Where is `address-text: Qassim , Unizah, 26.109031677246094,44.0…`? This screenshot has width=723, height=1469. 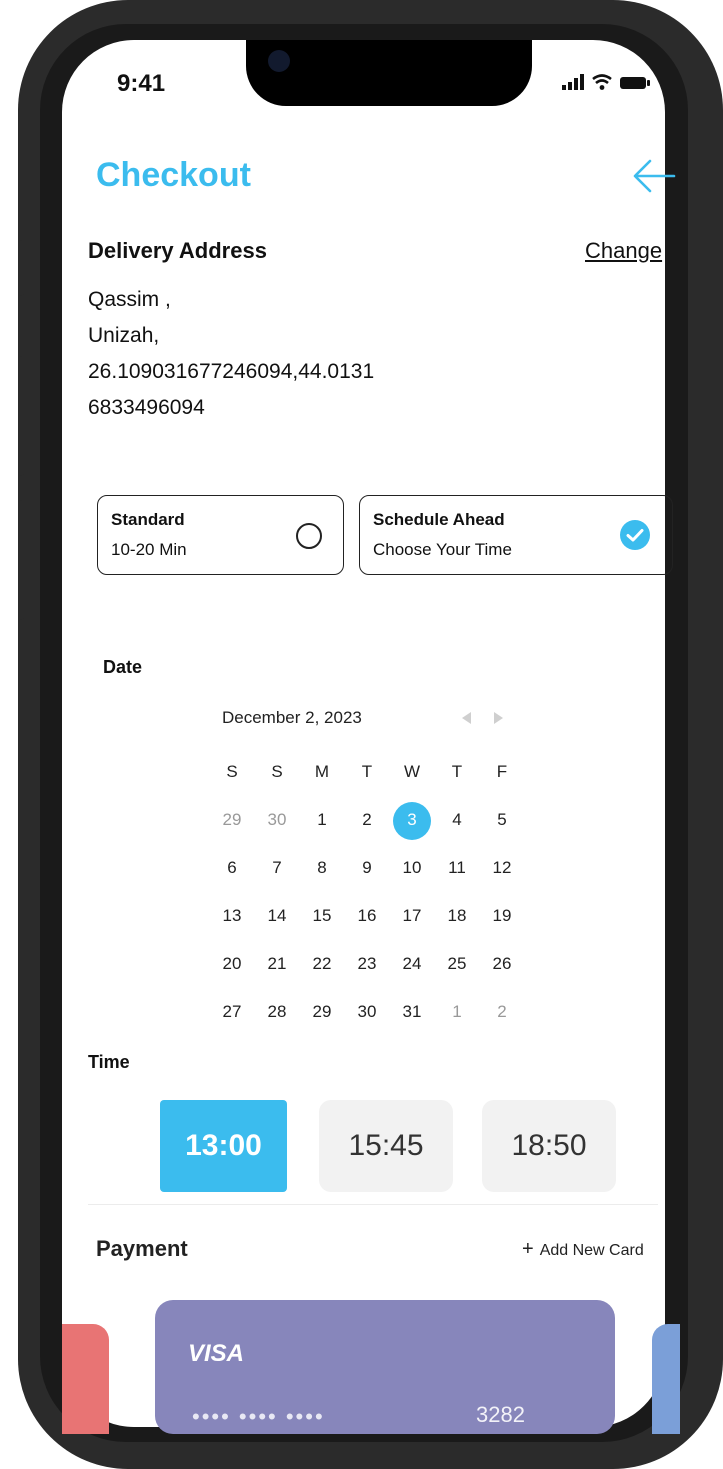
address-text: Qassim , Unizah, 26.109031677246094,44.0… is located at coordinates (231, 354).